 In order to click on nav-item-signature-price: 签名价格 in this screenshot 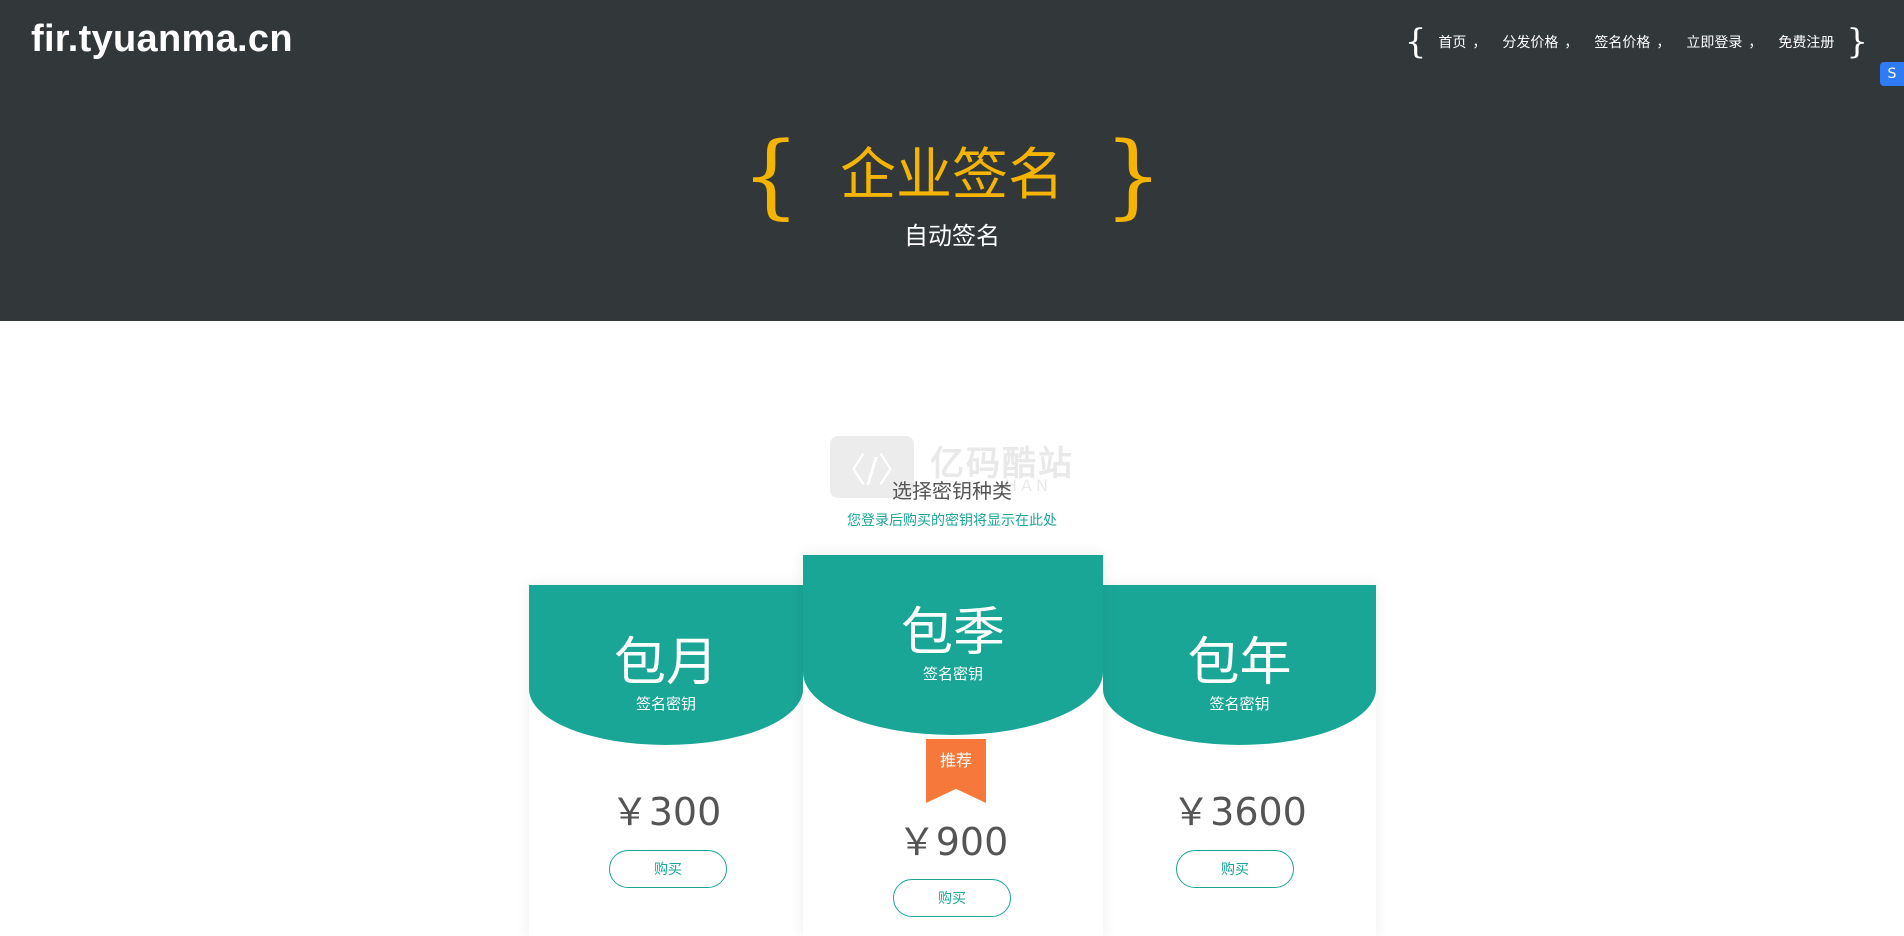, I will do `click(1622, 42)`.